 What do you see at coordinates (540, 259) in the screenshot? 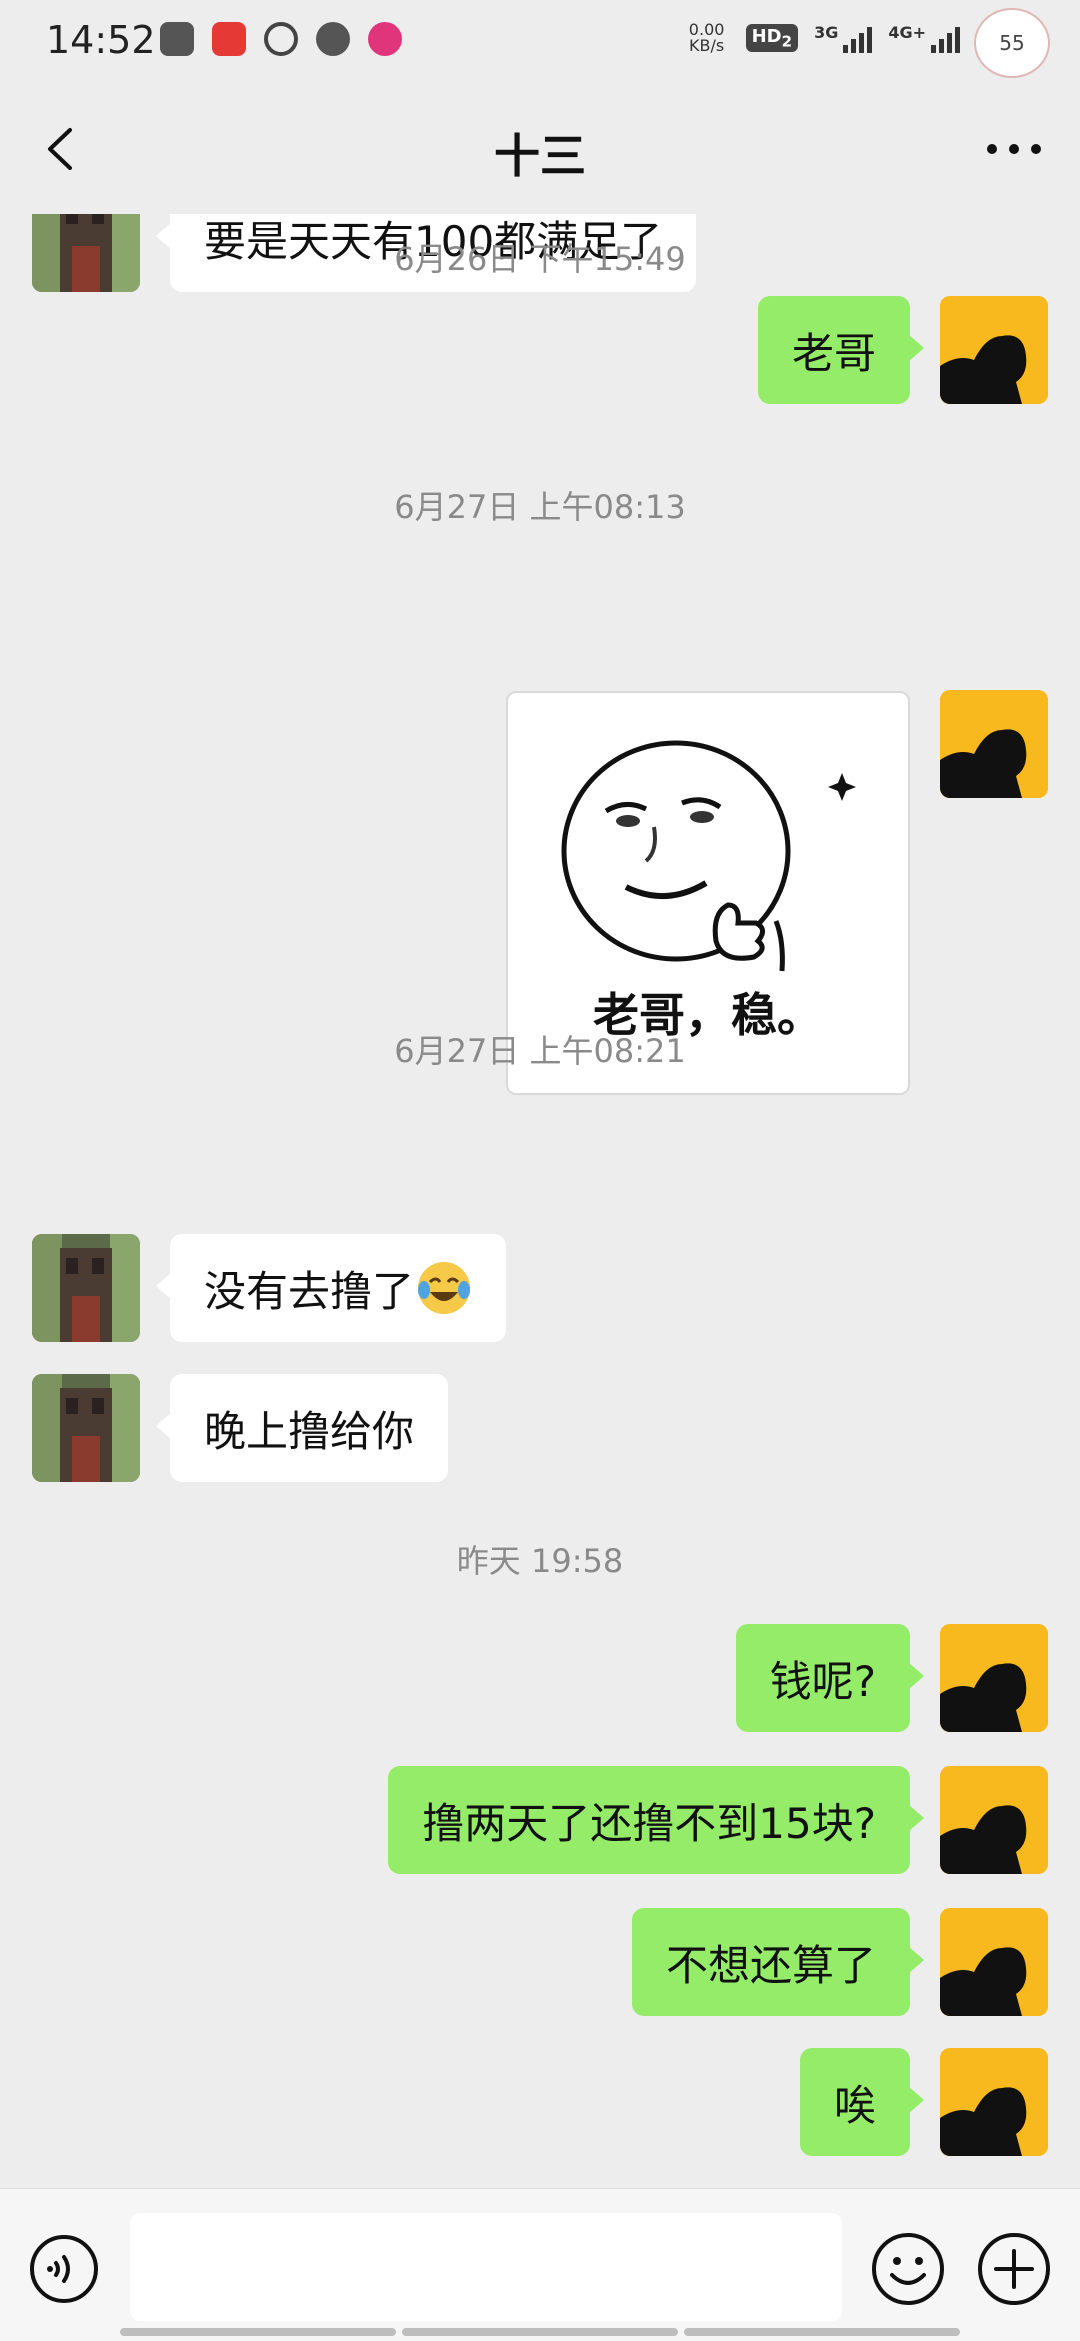
I see `timestamp: 6月26日 下午15:49` at bounding box center [540, 259].